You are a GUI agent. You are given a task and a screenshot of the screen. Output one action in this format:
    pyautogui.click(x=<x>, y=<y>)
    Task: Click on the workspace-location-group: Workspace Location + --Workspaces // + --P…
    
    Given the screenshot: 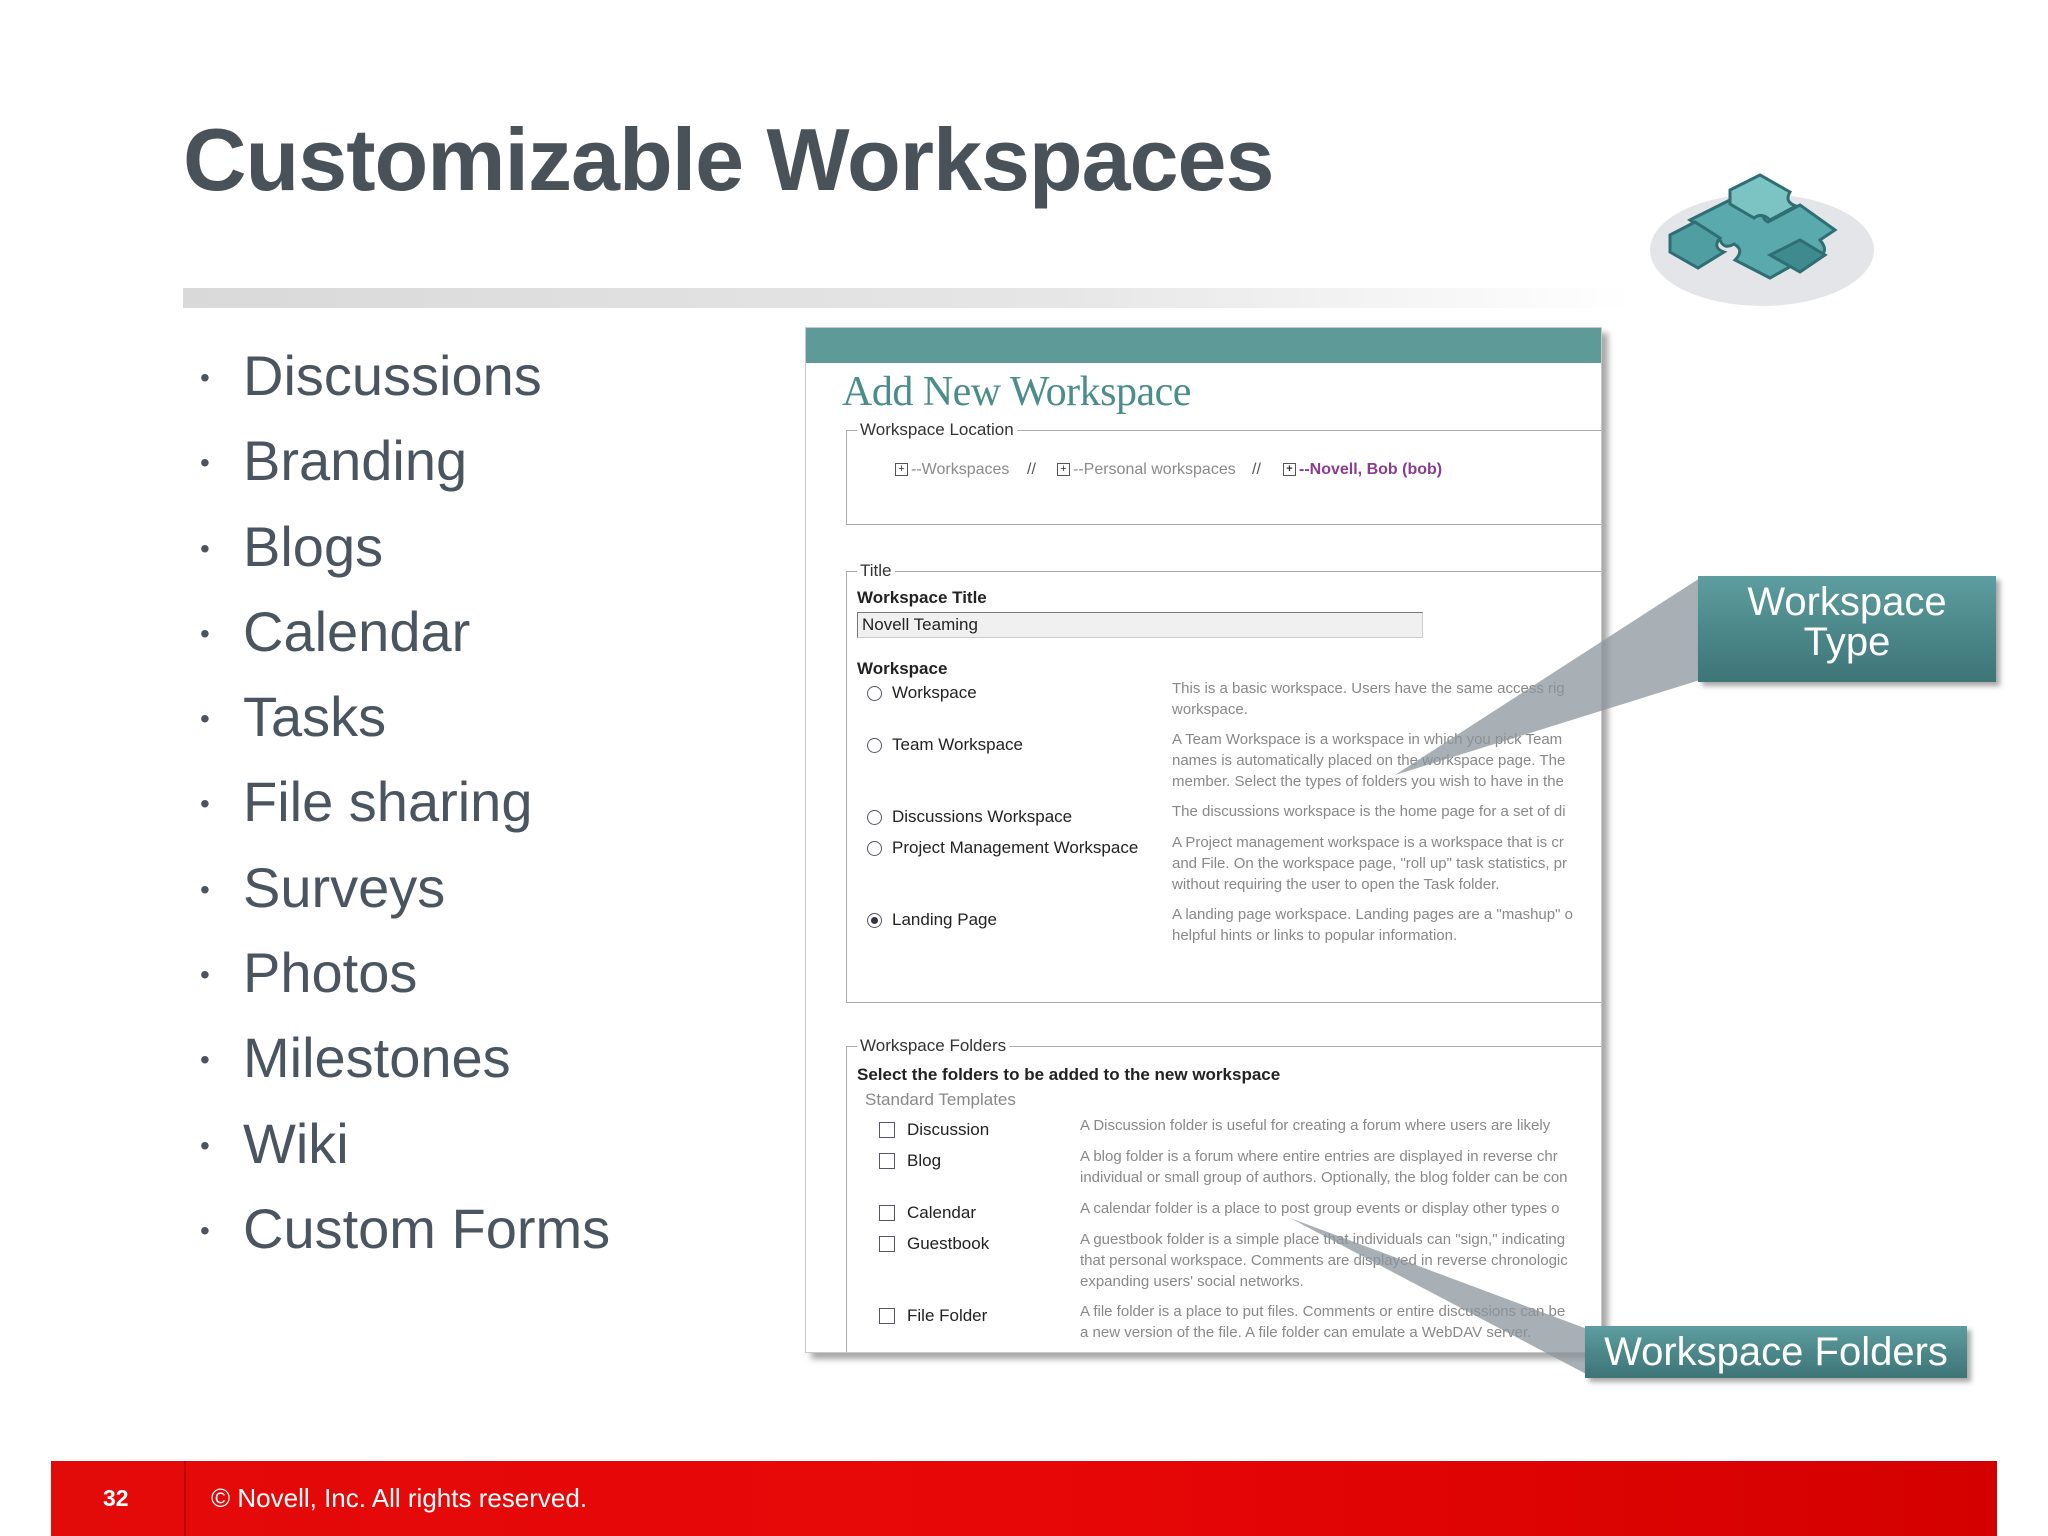 What is the action you would take?
    pyautogui.click(x=1223, y=472)
    